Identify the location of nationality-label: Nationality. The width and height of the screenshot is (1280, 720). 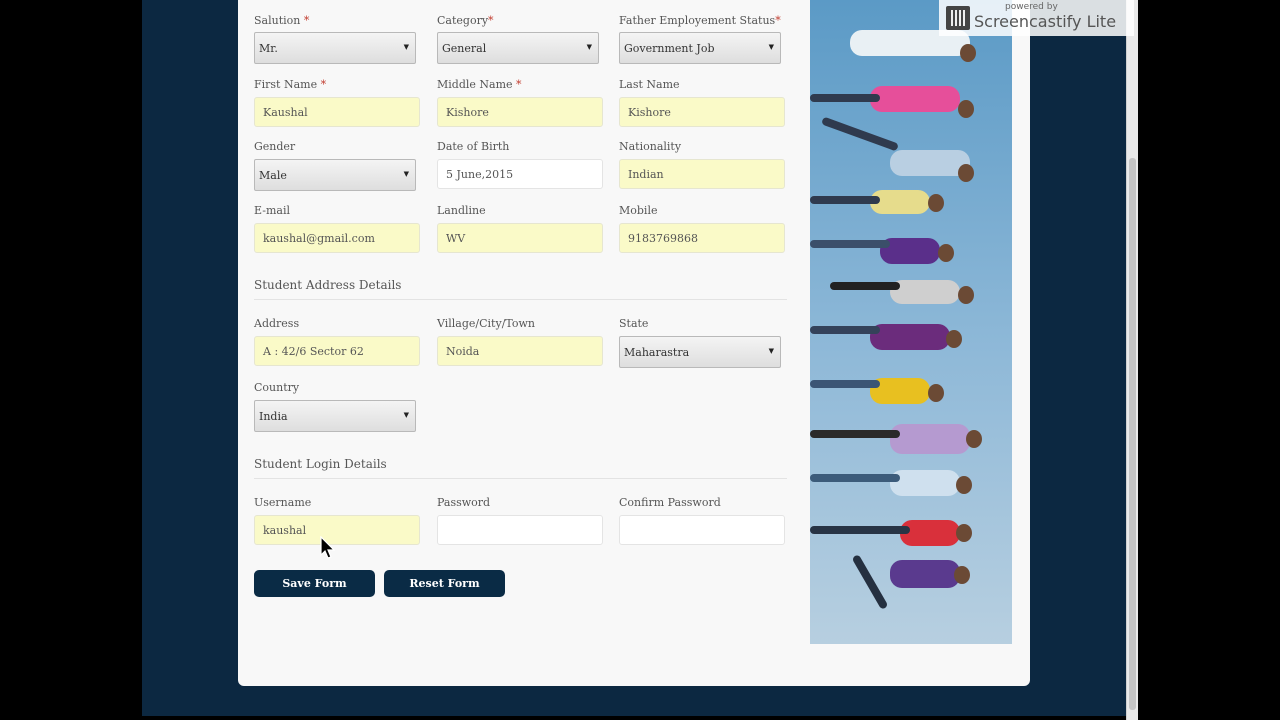
(650, 146).